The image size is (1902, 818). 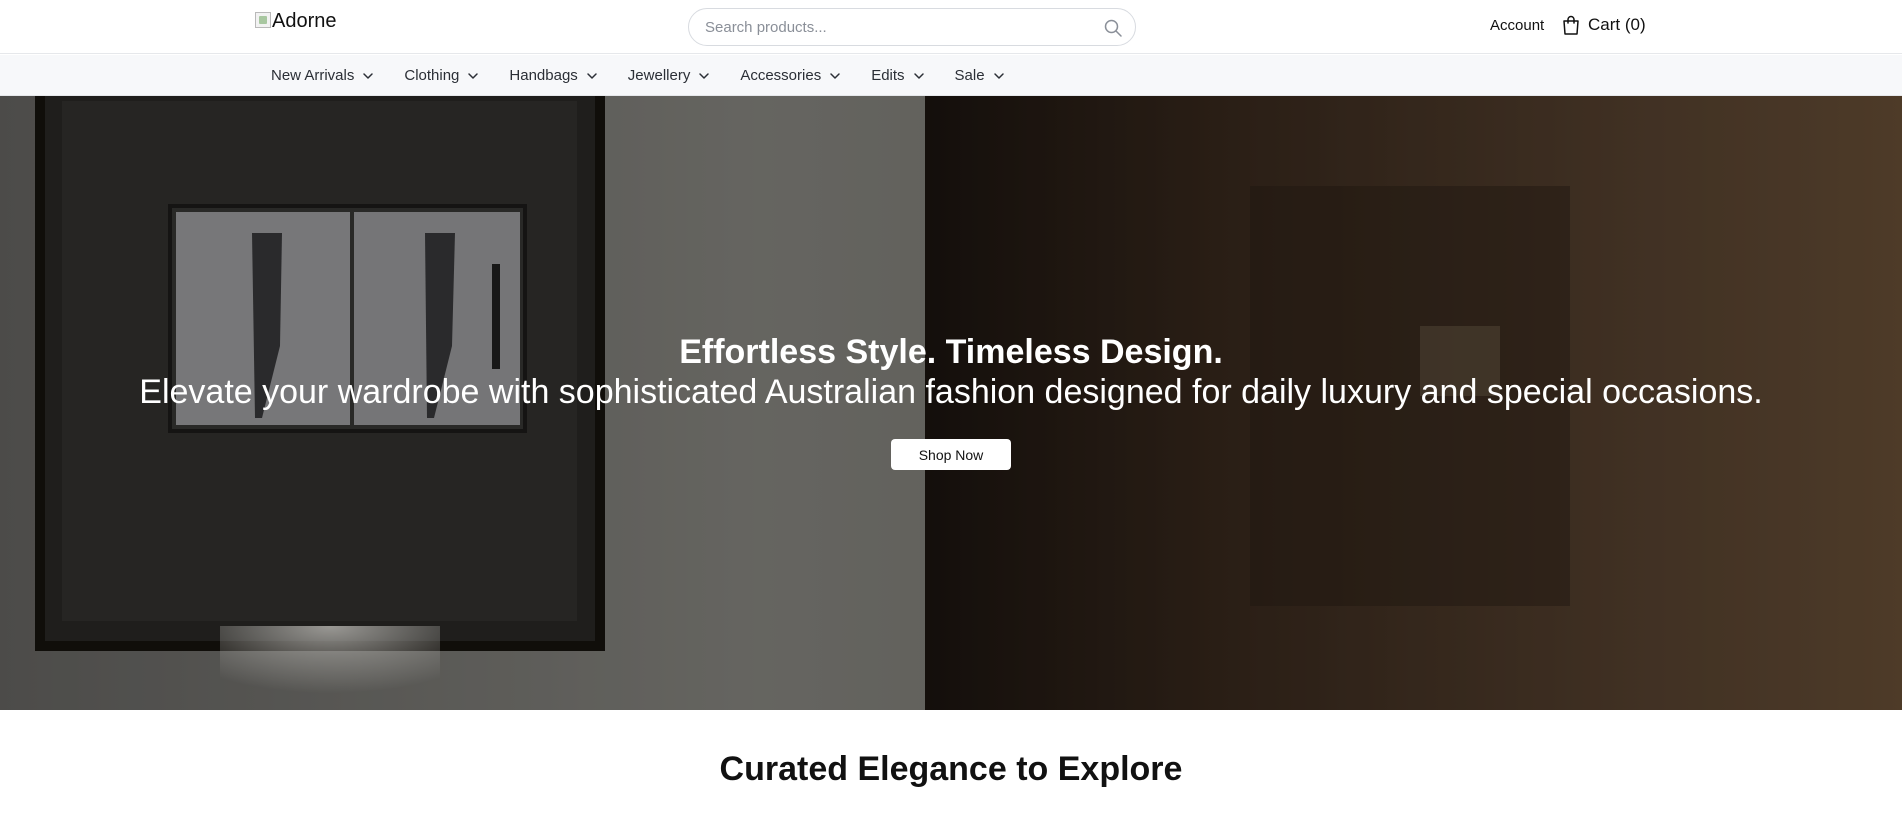 I want to click on nav-item-label: Accessories, so click(x=781, y=75).